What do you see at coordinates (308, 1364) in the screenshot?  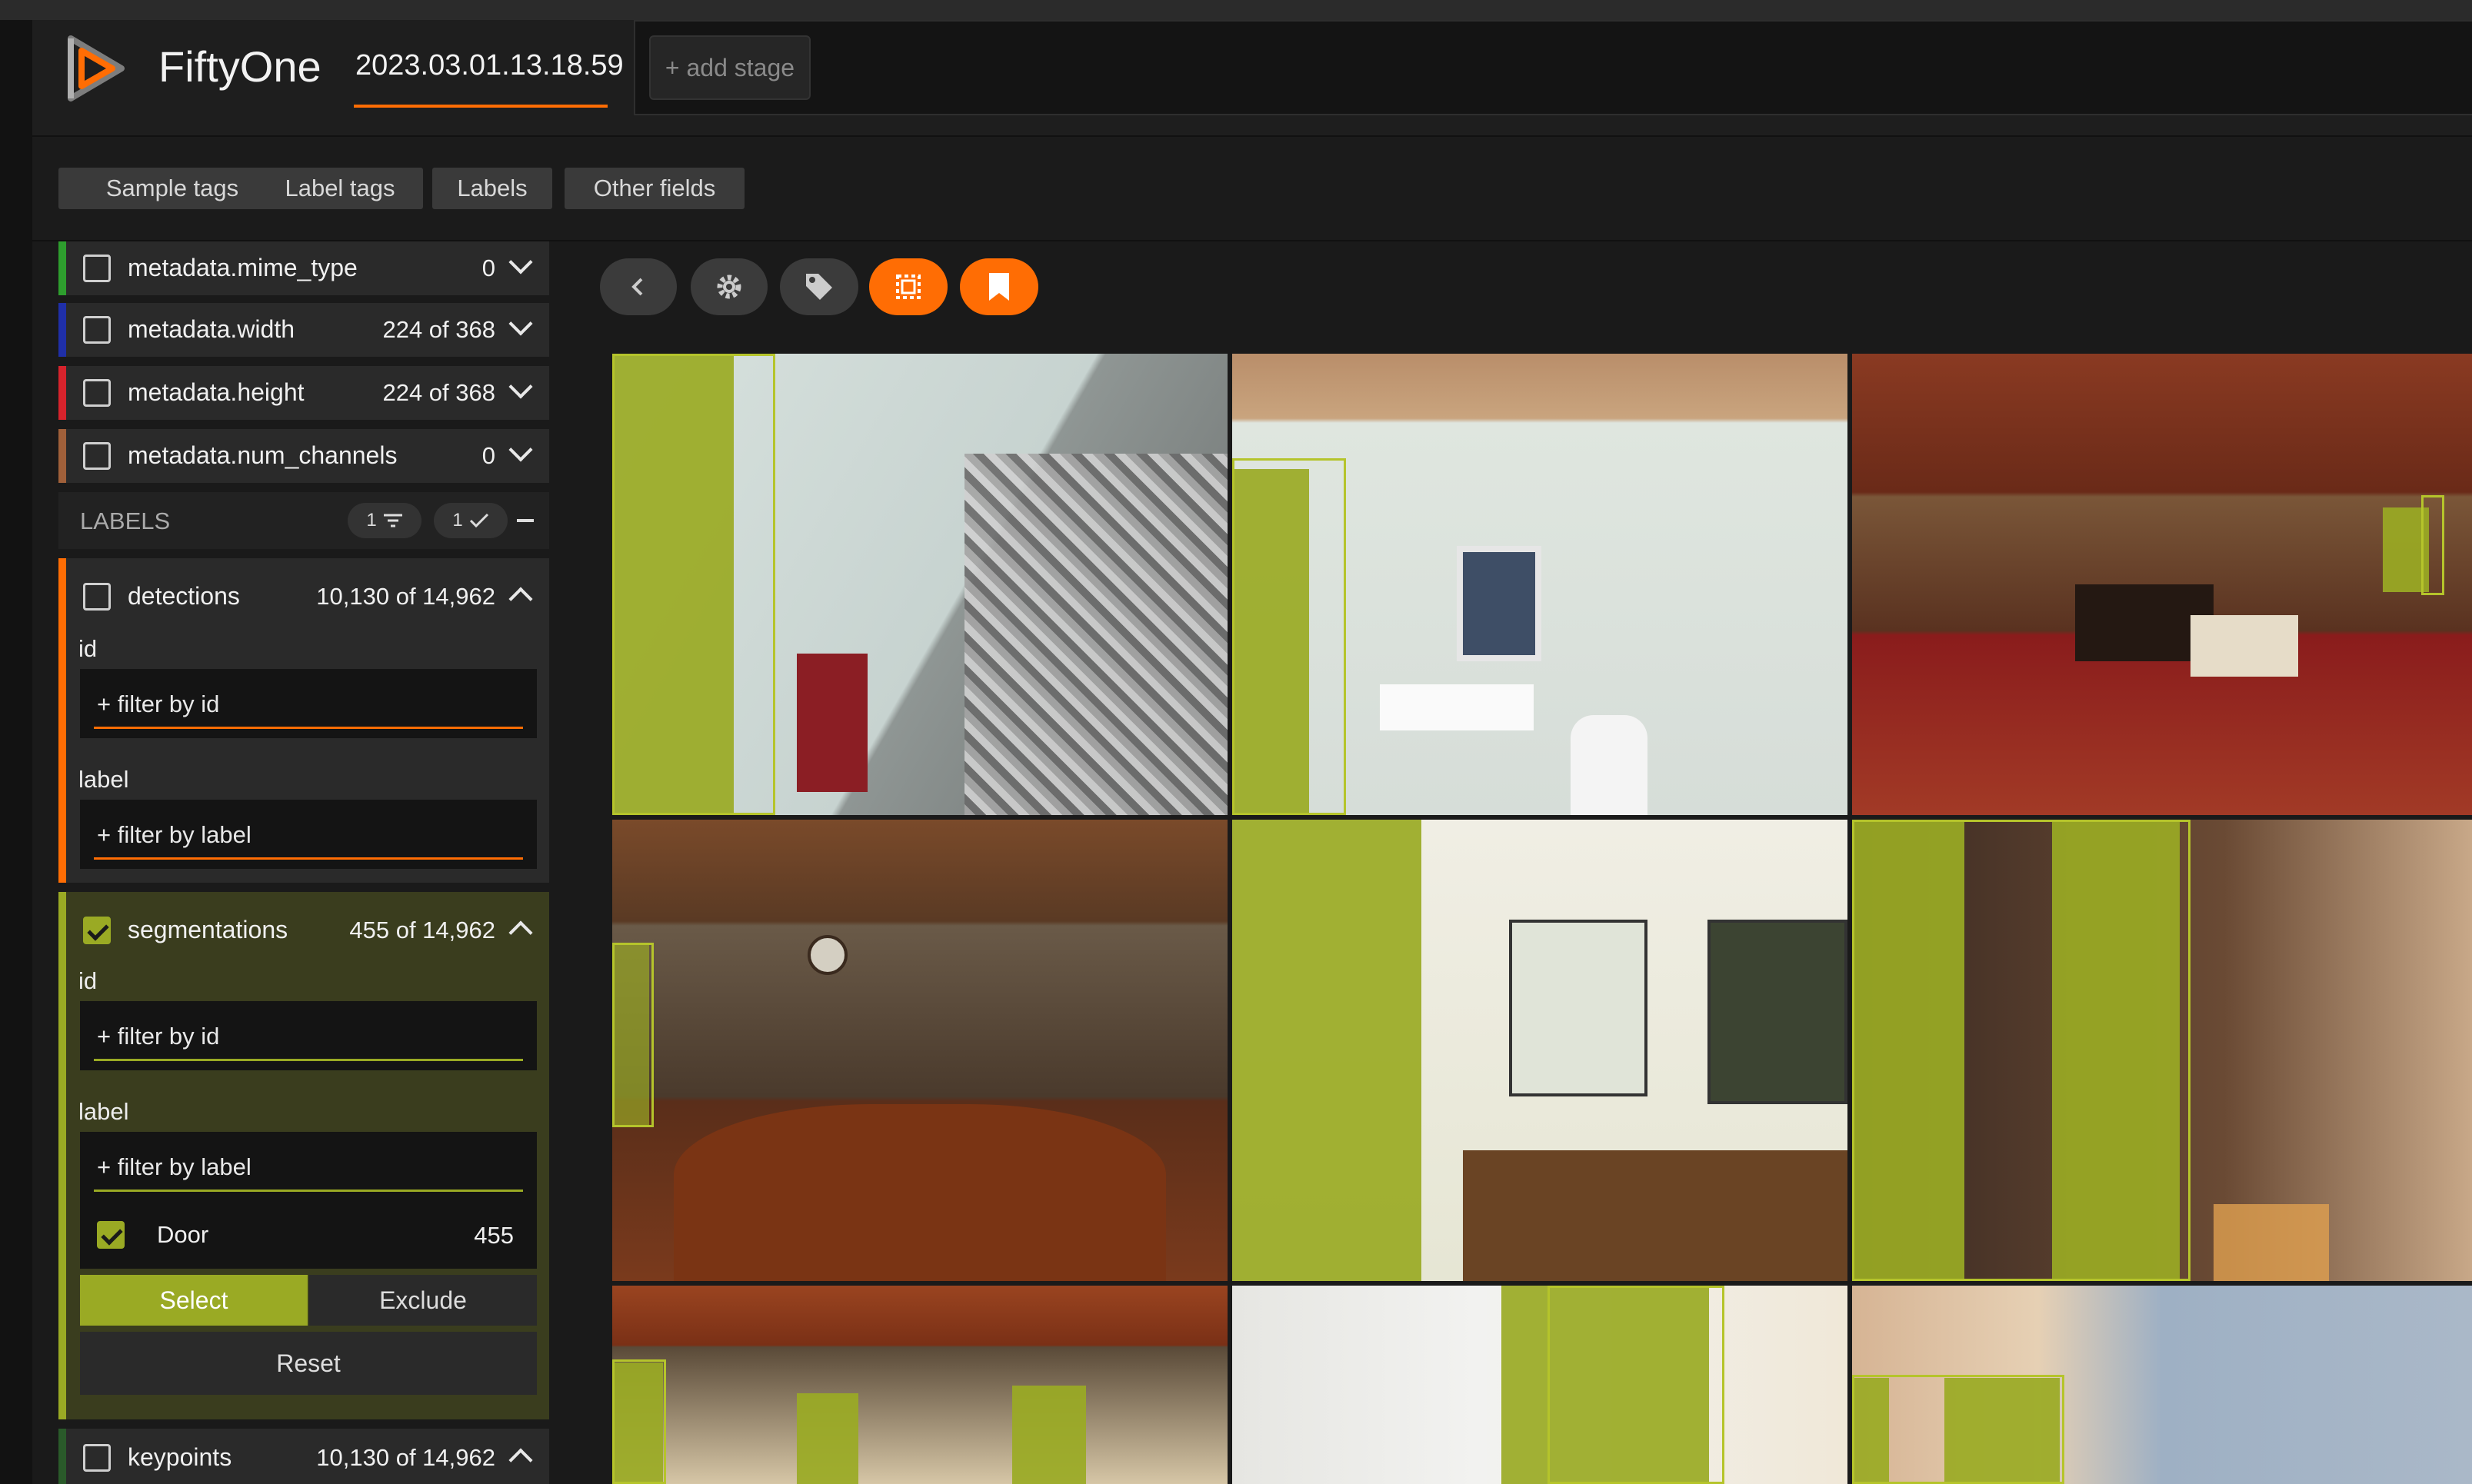 I see `reset-button: Reset` at bounding box center [308, 1364].